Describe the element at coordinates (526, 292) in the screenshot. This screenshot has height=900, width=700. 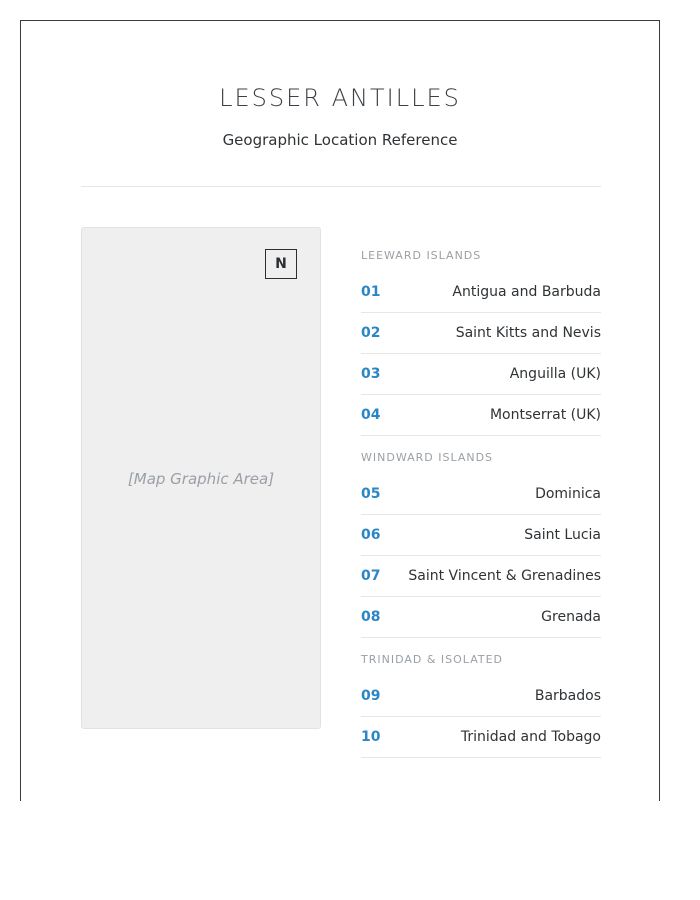
I see `item-name: Antigua and Barbuda` at that location.